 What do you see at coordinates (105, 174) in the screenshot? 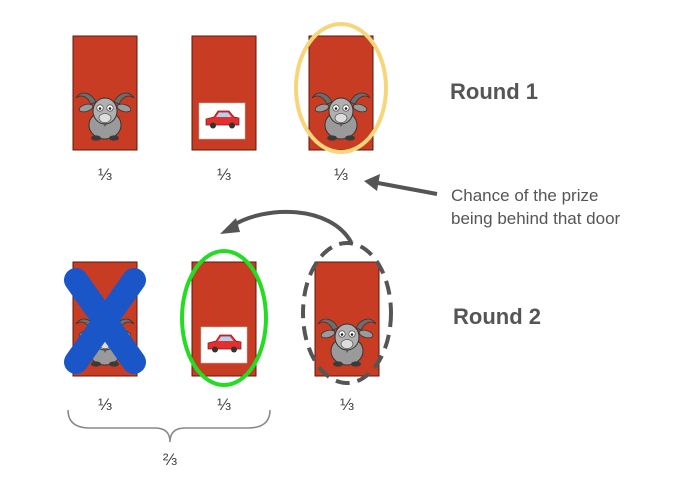
I see `round1-probability-1: ⅓` at bounding box center [105, 174].